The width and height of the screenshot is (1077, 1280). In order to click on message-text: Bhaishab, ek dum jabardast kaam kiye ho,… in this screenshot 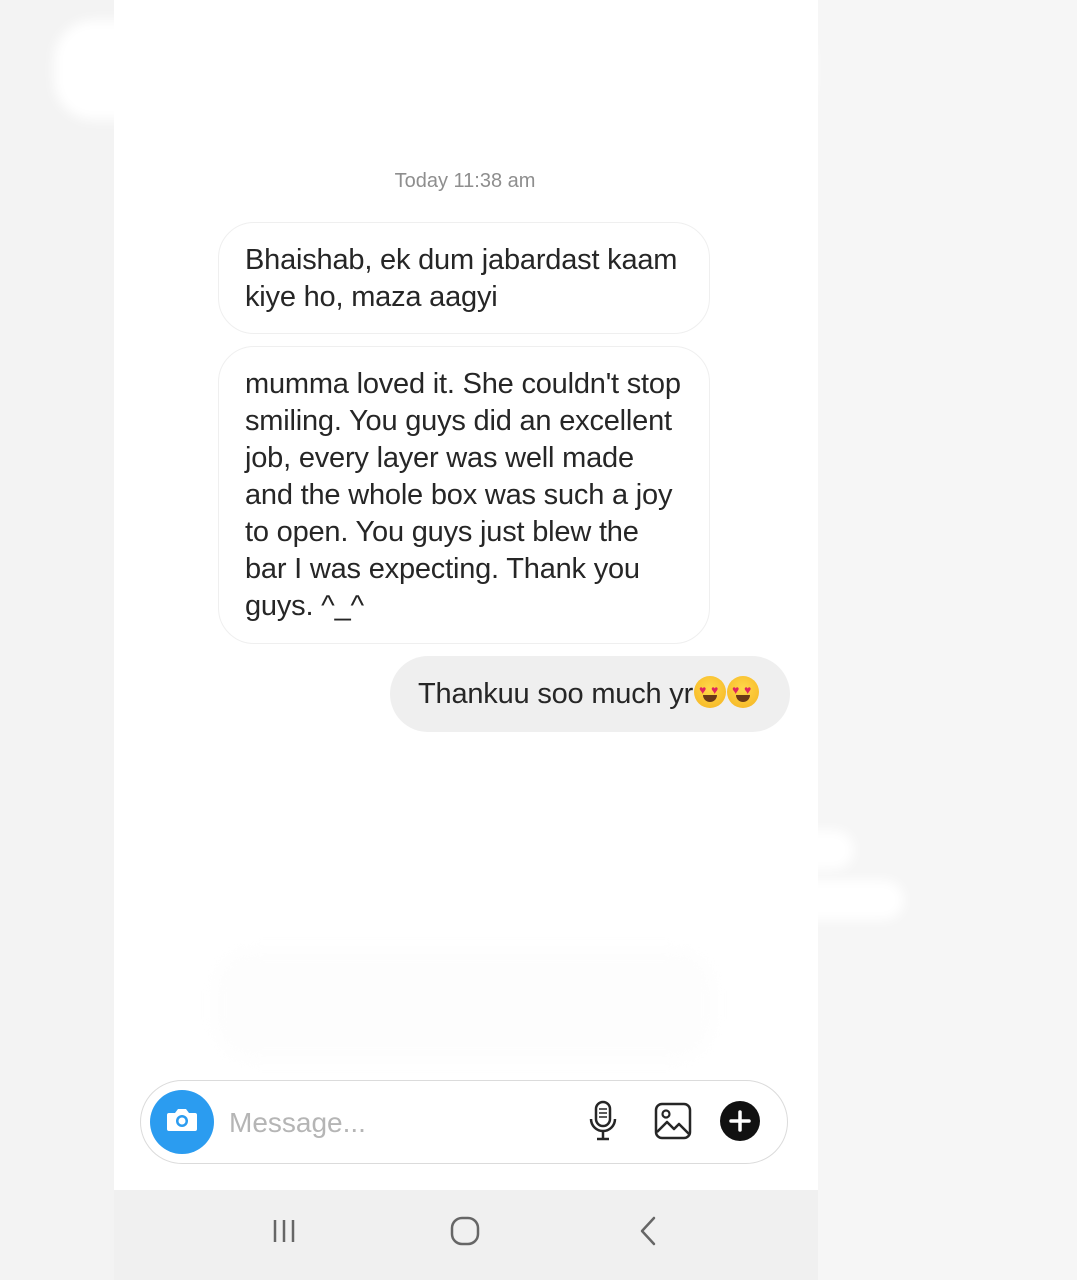, I will do `click(461, 278)`.